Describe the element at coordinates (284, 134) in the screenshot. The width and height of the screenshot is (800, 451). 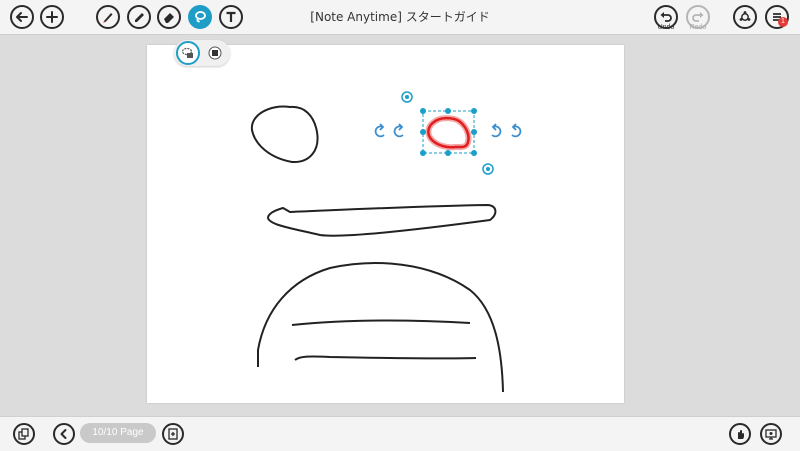
I see `ink-stroke-blob` at that location.